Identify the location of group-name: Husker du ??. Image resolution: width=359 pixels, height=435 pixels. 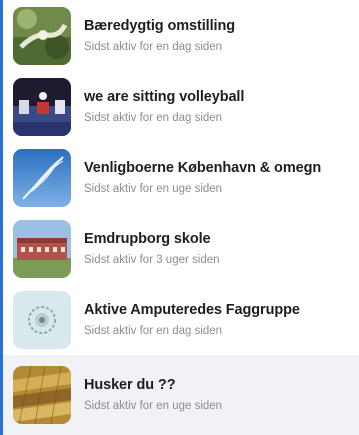
(130, 385).